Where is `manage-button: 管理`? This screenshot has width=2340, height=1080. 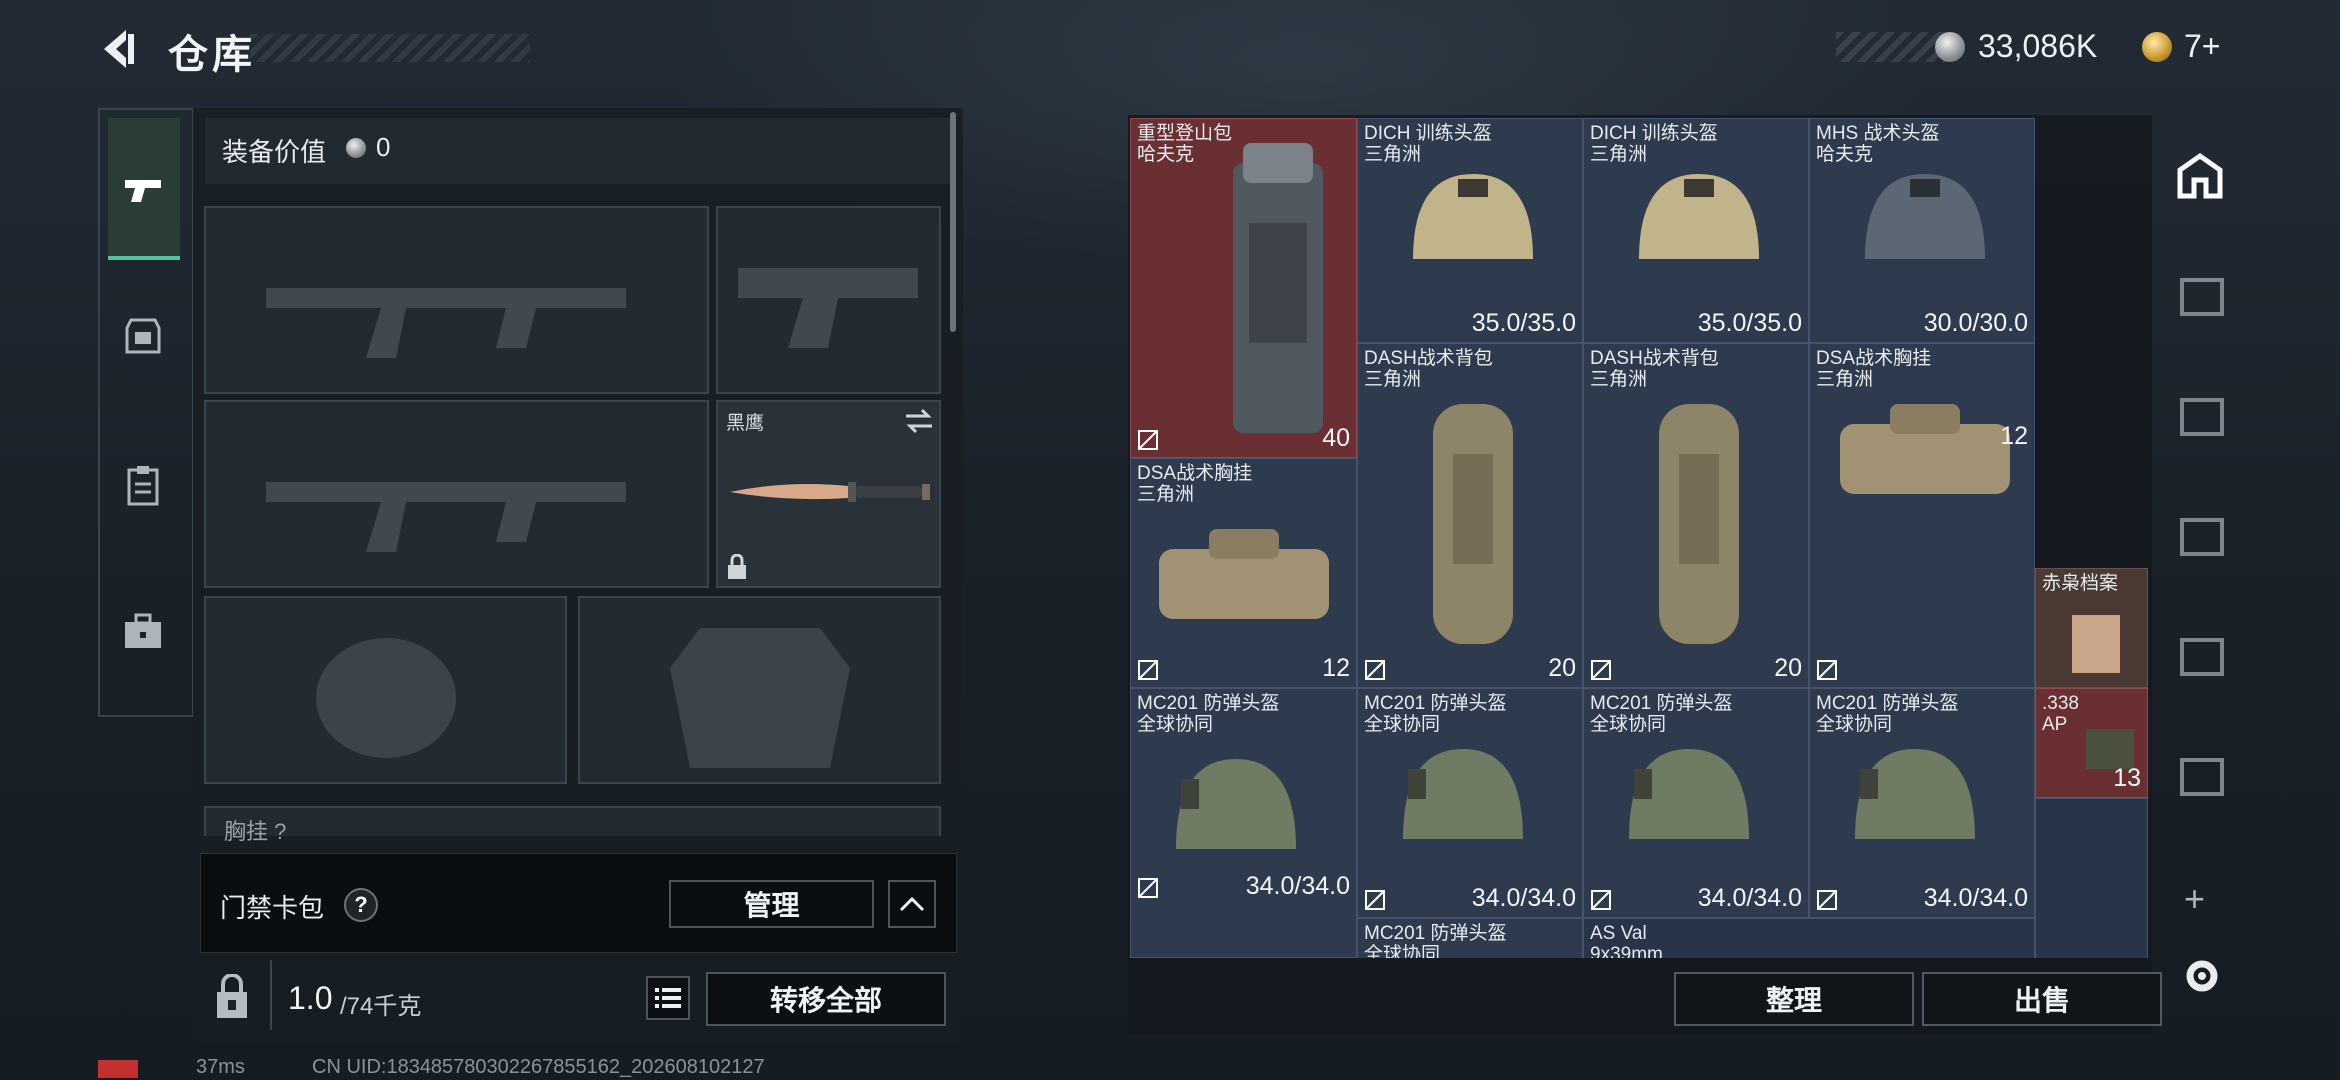
manage-button: 管理 is located at coordinates (771, 904).